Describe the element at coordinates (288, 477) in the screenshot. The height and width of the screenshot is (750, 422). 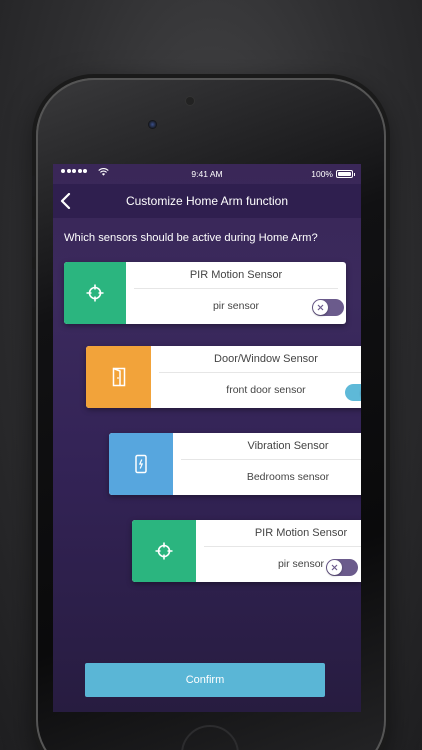
I see `sensor-name: Bedrooms sensor` at that location.